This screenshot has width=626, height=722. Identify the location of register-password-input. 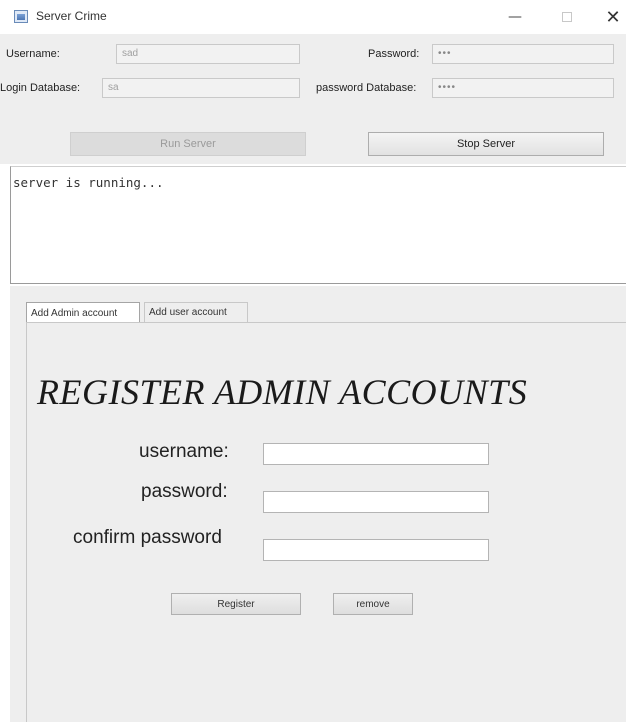
(376, 502).